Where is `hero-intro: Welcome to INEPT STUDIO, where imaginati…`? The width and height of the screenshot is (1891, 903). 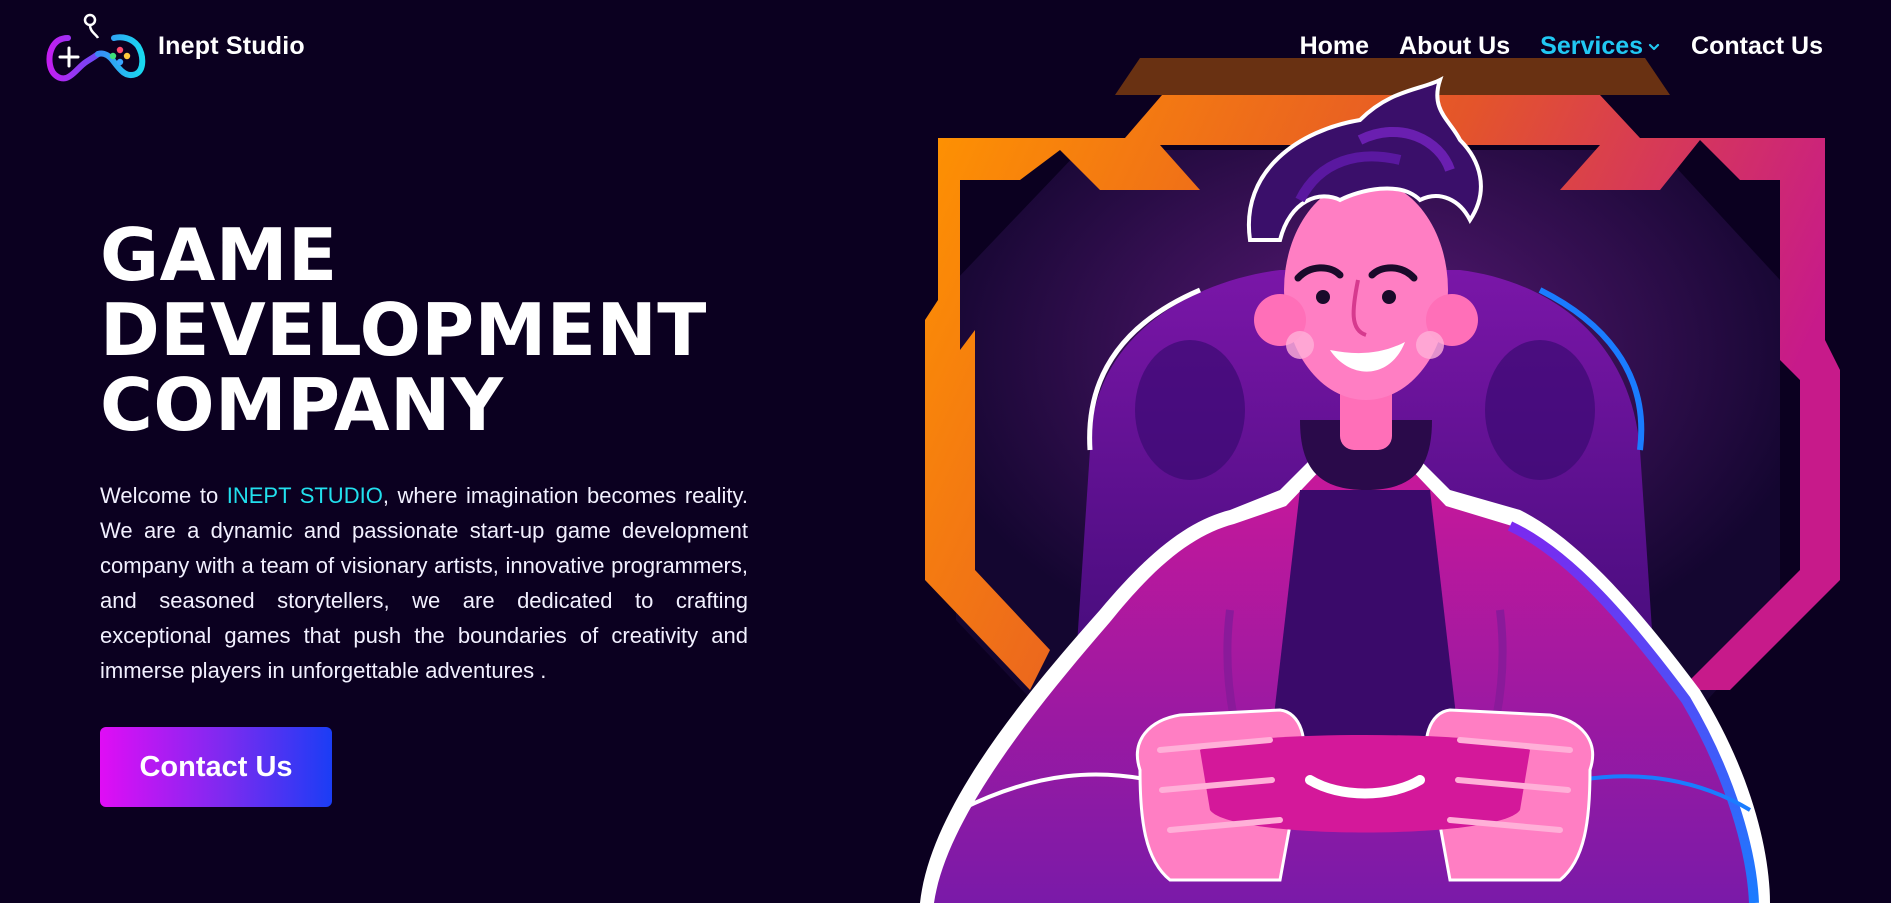 hero-intro: Welcome to INEPT STUDIO, where imaginati… is located at coordinates (424, 583).